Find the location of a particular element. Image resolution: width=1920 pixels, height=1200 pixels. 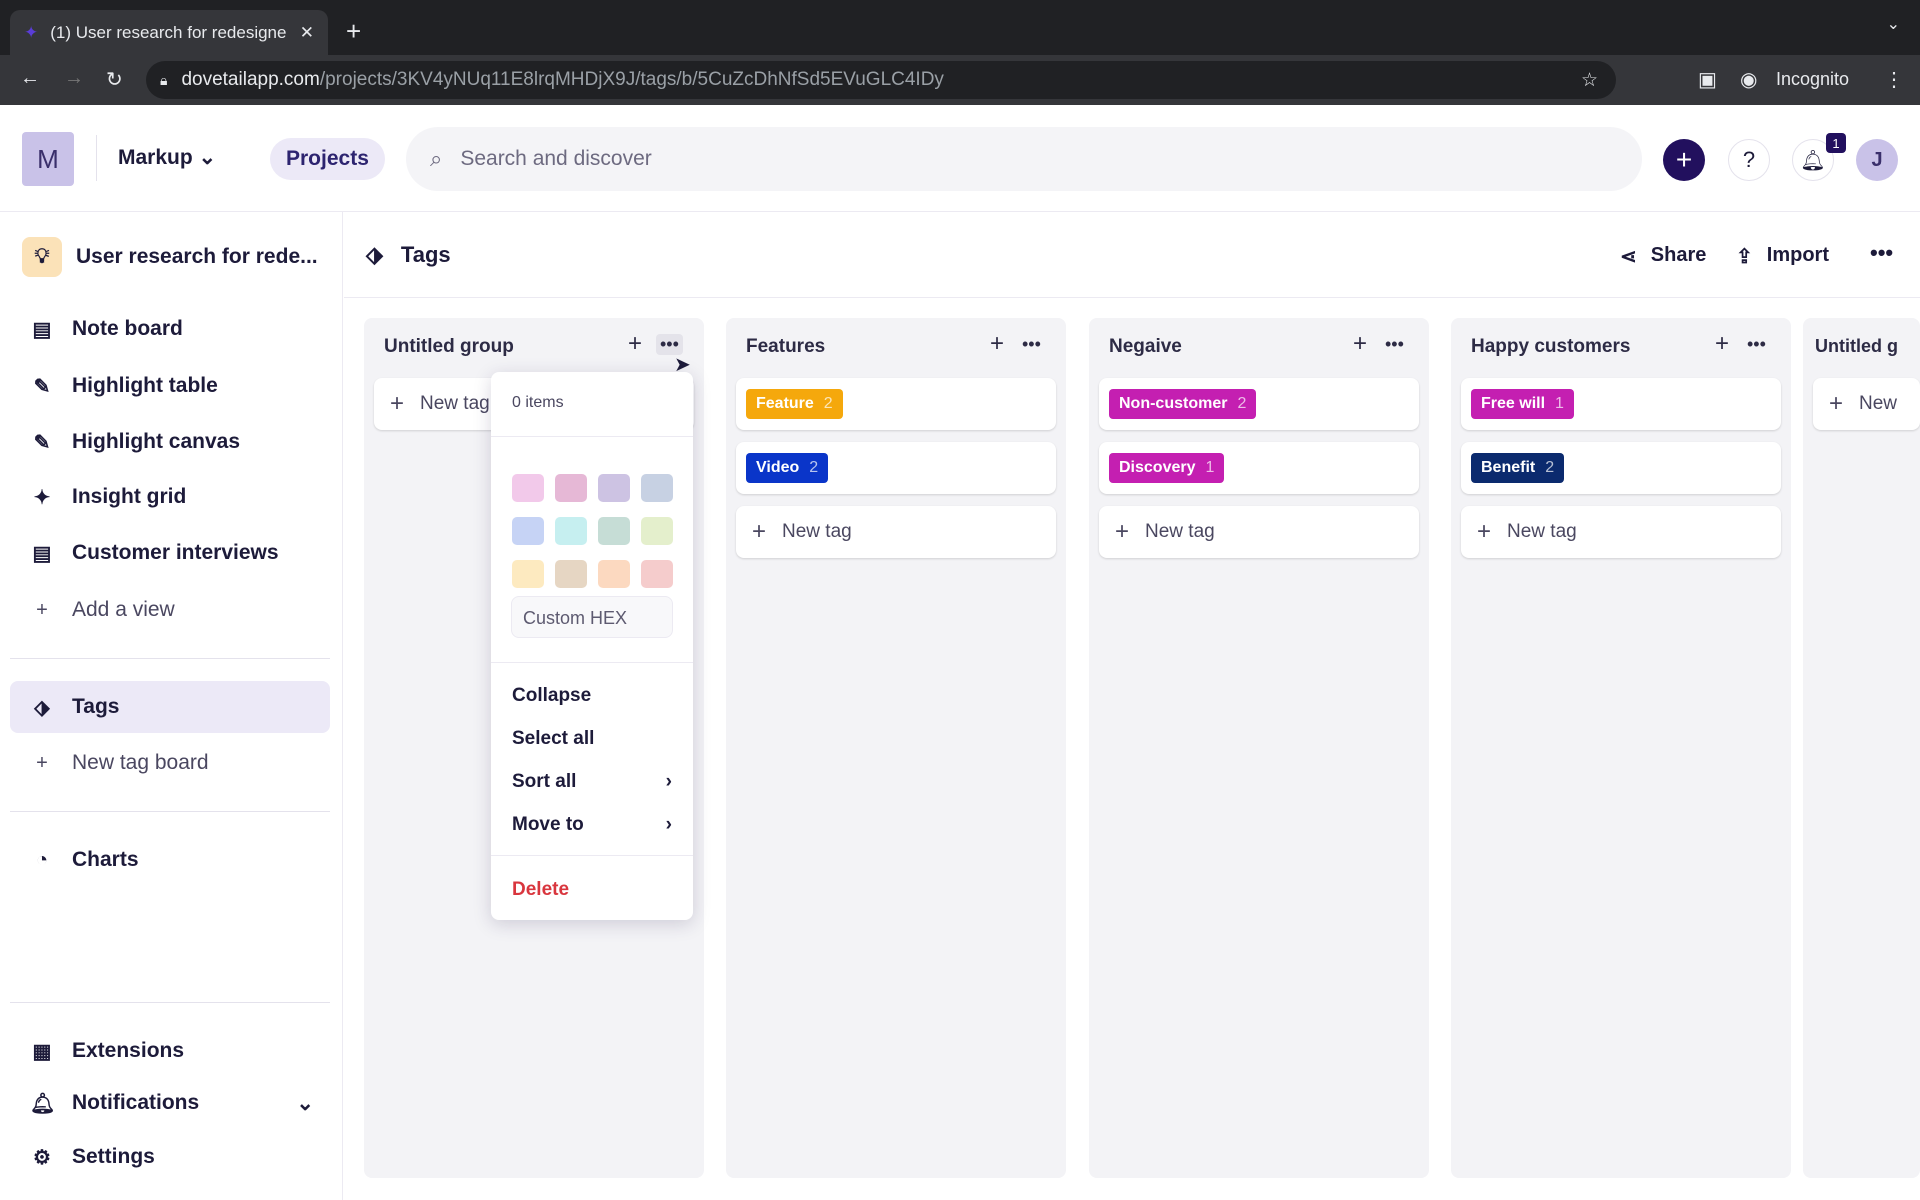

sparkle-icon: ✦ is located at coordinates (42, 497).